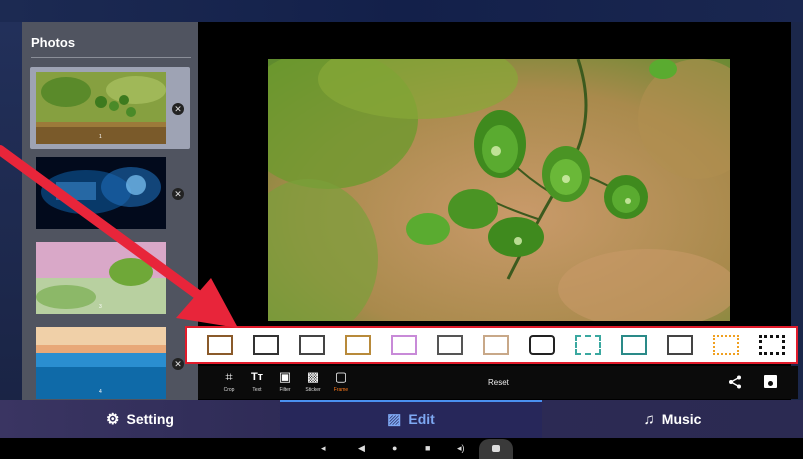 The width and height of the screenshot is (803, 459). I want to click on system-nav-bar: ◂ ◀ ● ■ ◂), so click(401, 448).